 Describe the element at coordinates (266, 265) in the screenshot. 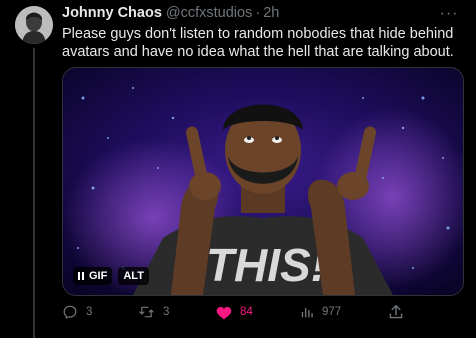

I see `gif-overlay-text: THIS!` at that location.